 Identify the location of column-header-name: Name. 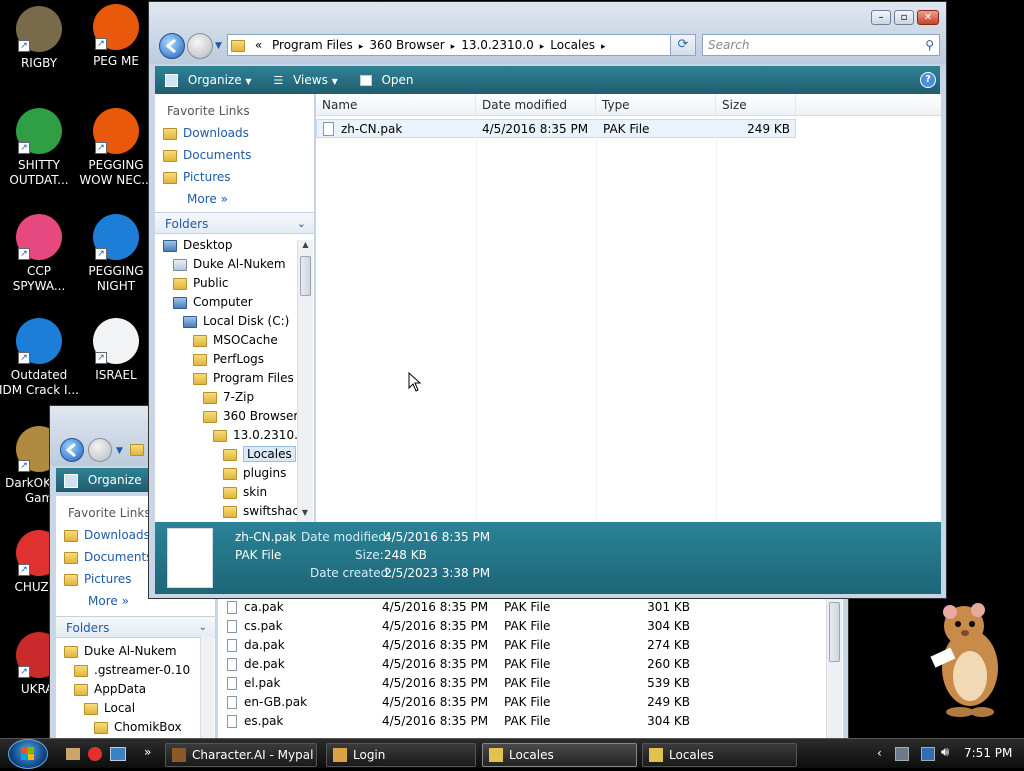
(396, 105).